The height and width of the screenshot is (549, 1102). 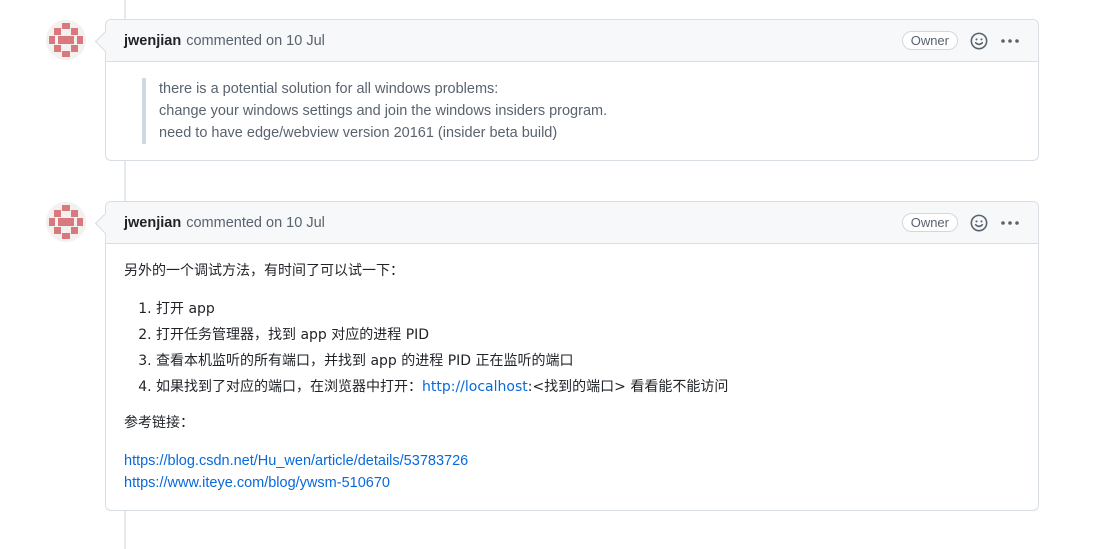 I want to click on localhost-link: http://localhost, so click(x=475, y=387).